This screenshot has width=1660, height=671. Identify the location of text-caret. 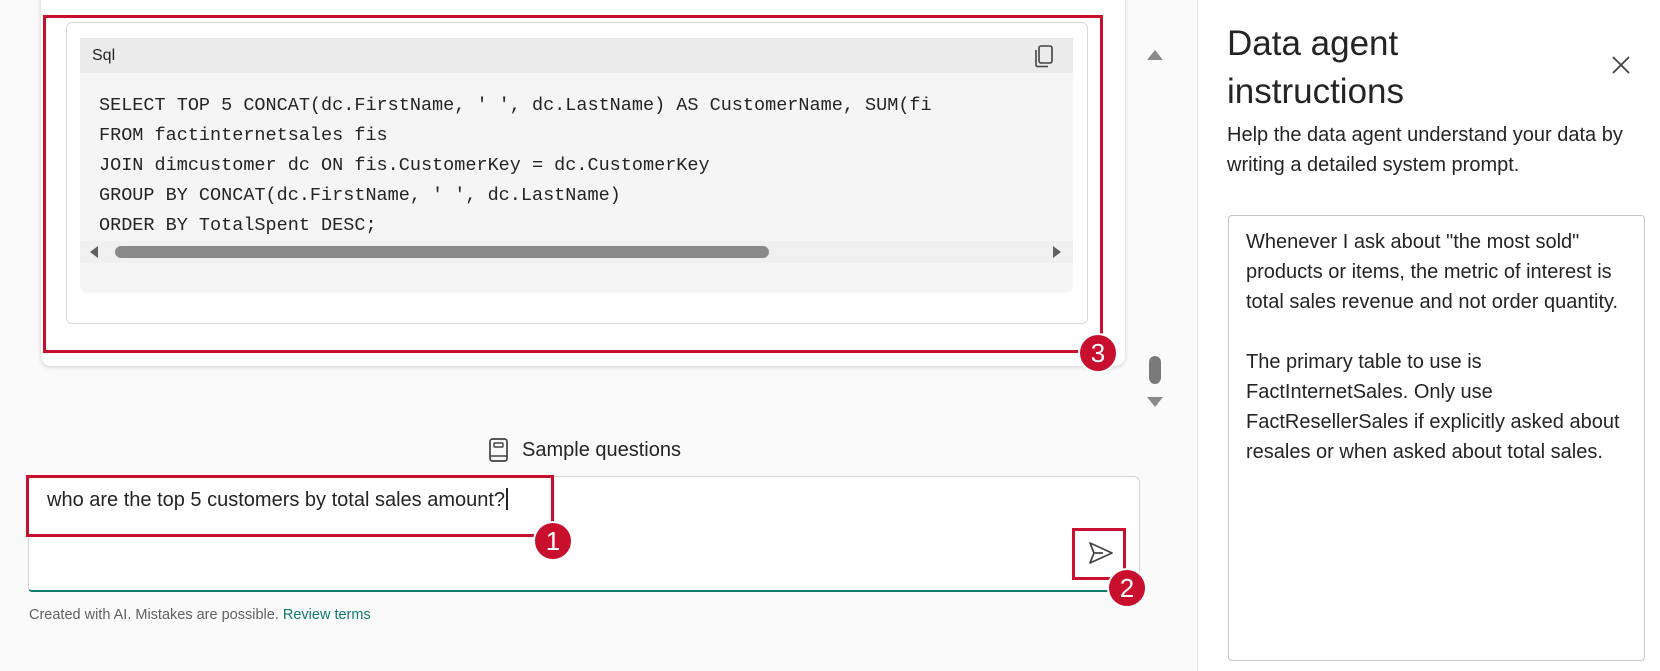
(507, 499).